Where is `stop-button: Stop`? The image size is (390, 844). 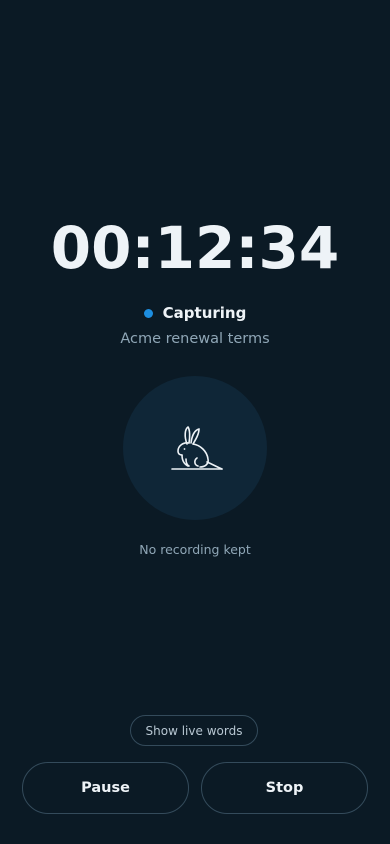 stop-button: Stop is located at coordinates (284, 788).